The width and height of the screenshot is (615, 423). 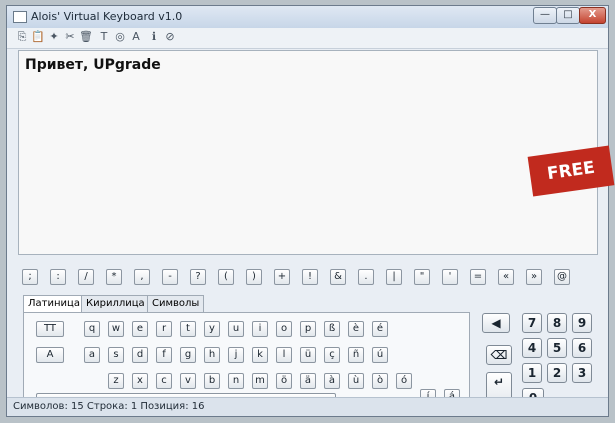 What do you see at coordinates (380, 355) in the screenshot?
I see `letter-key: ú` at bounding box center [380, 355].